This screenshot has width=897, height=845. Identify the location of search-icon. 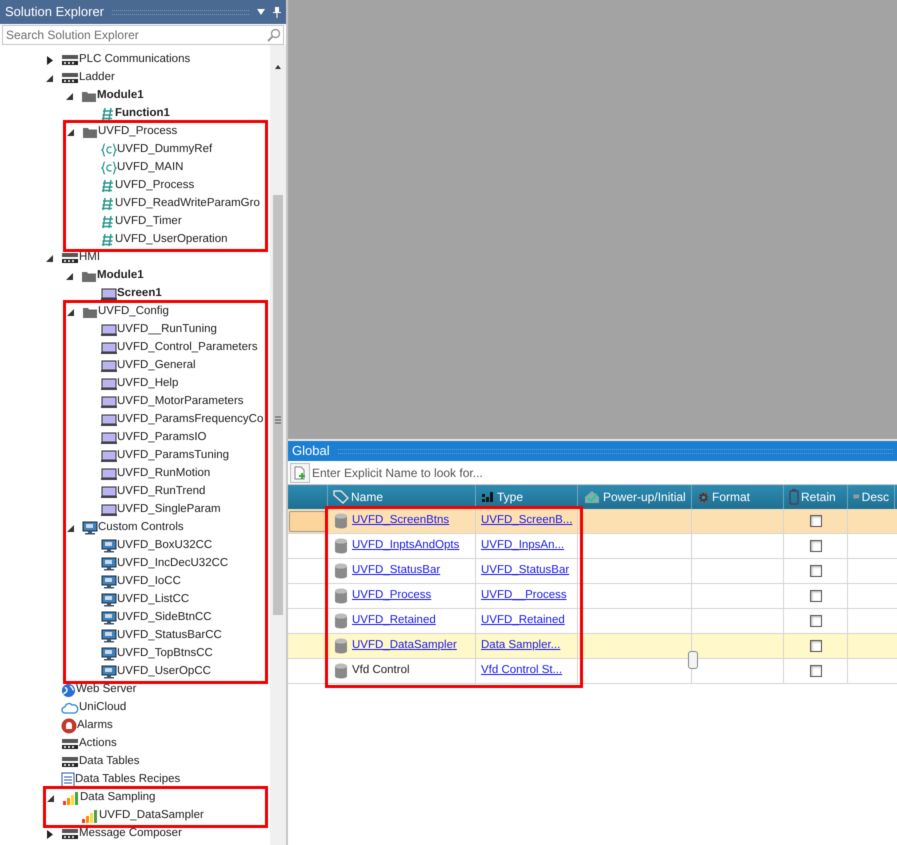
(274, 35).